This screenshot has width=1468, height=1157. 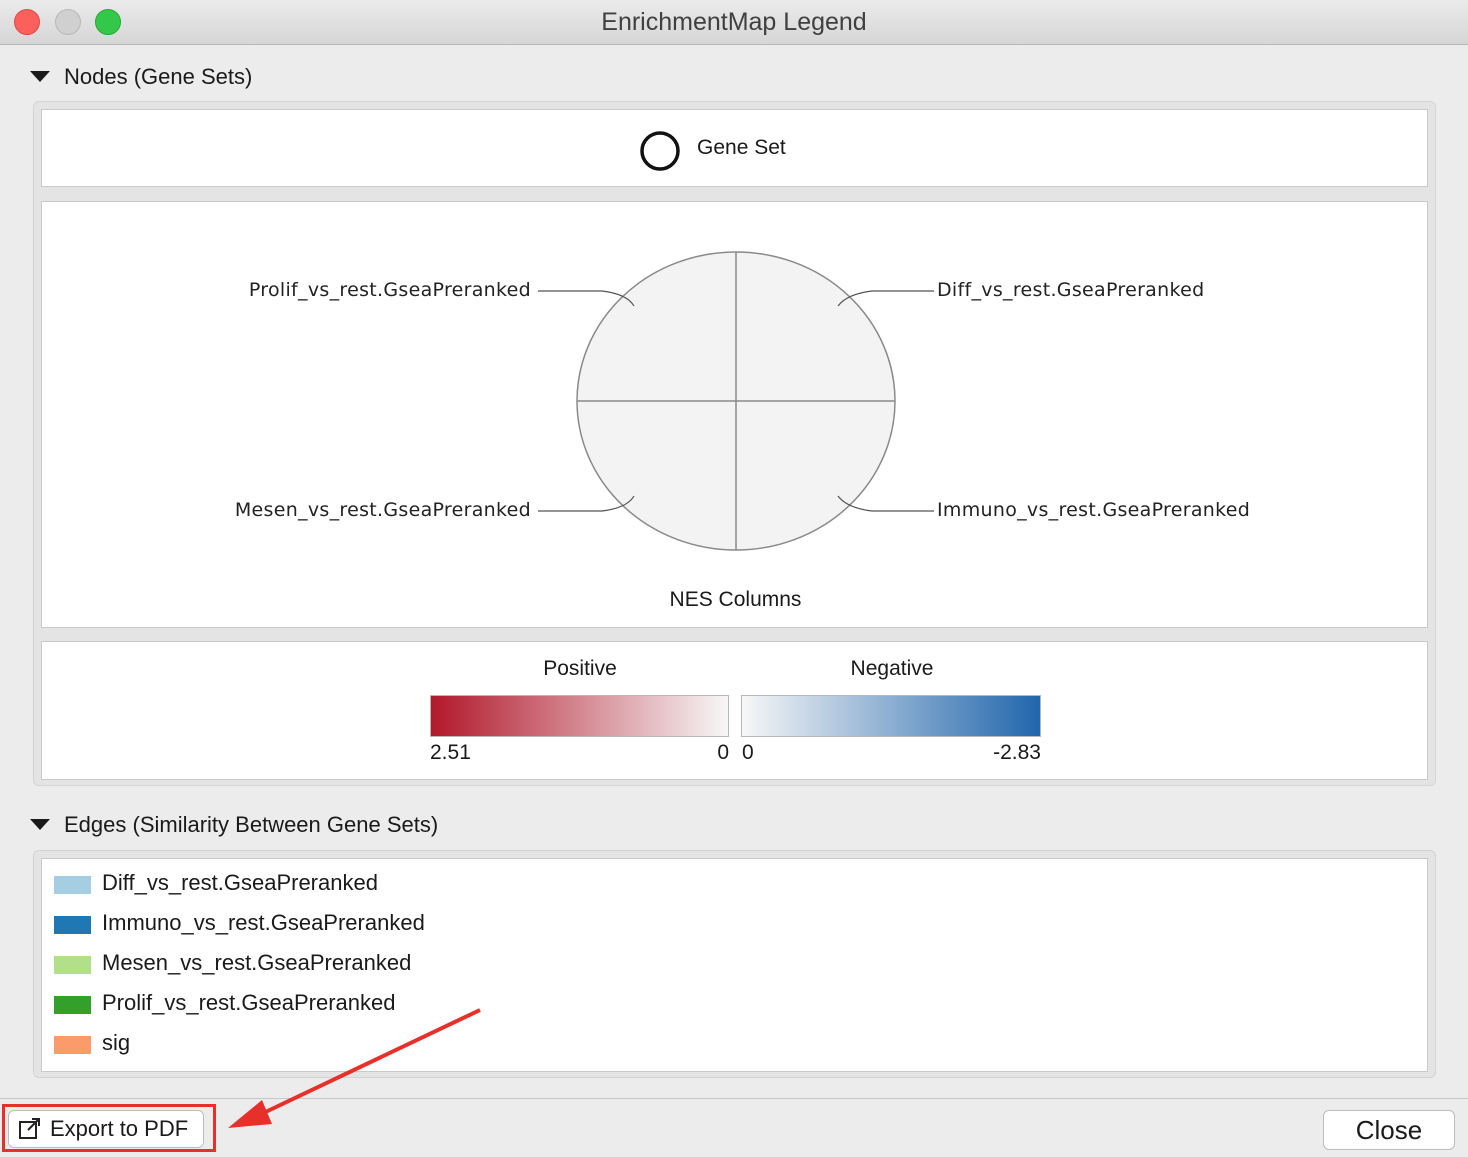 I want to click on circle-node-icon, so click(x=660, y=151).